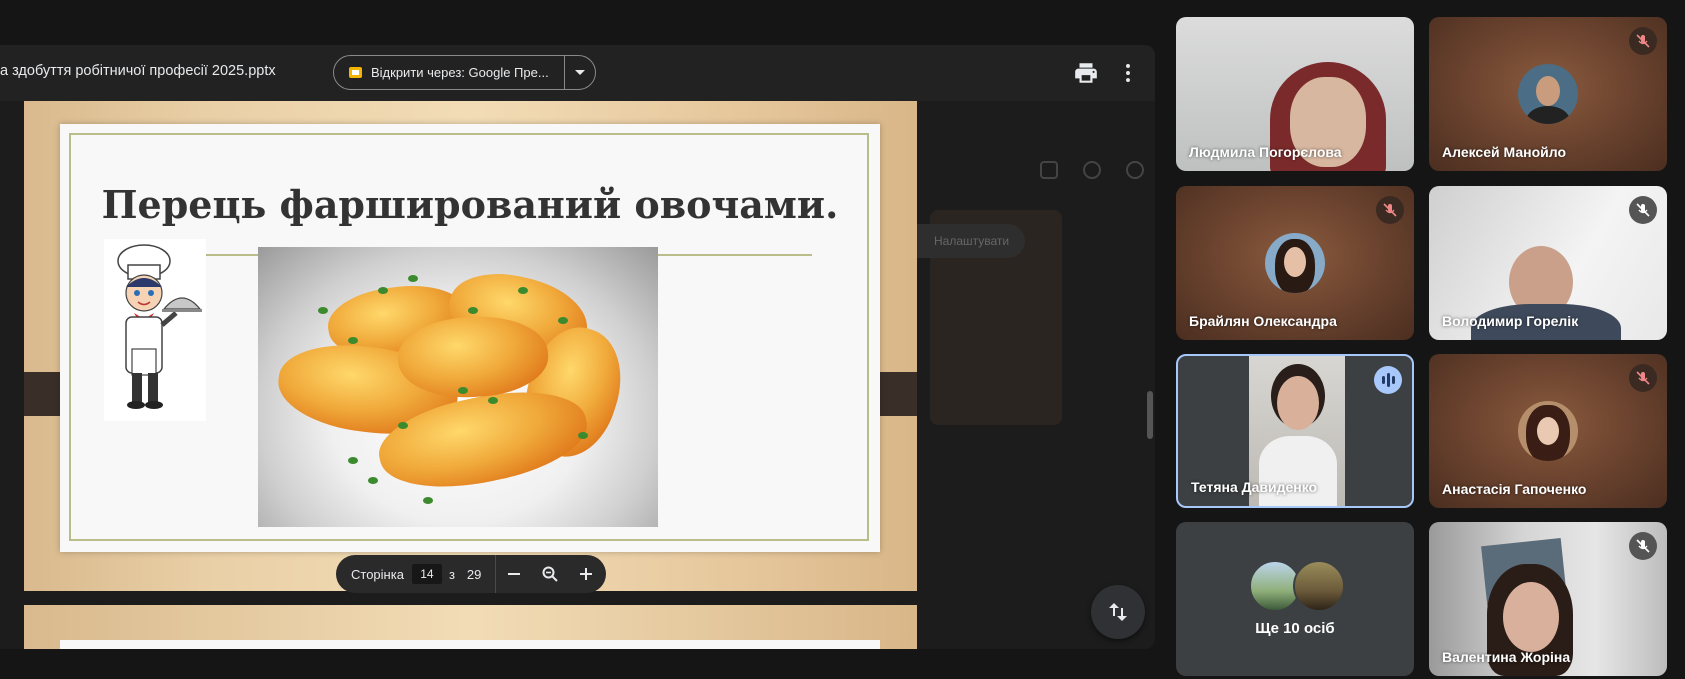 This screenshot has width=1685, height=679. Describe the element at coordinates (1388, 380) in the screenshot. I see `speaking-indicator` at that location.